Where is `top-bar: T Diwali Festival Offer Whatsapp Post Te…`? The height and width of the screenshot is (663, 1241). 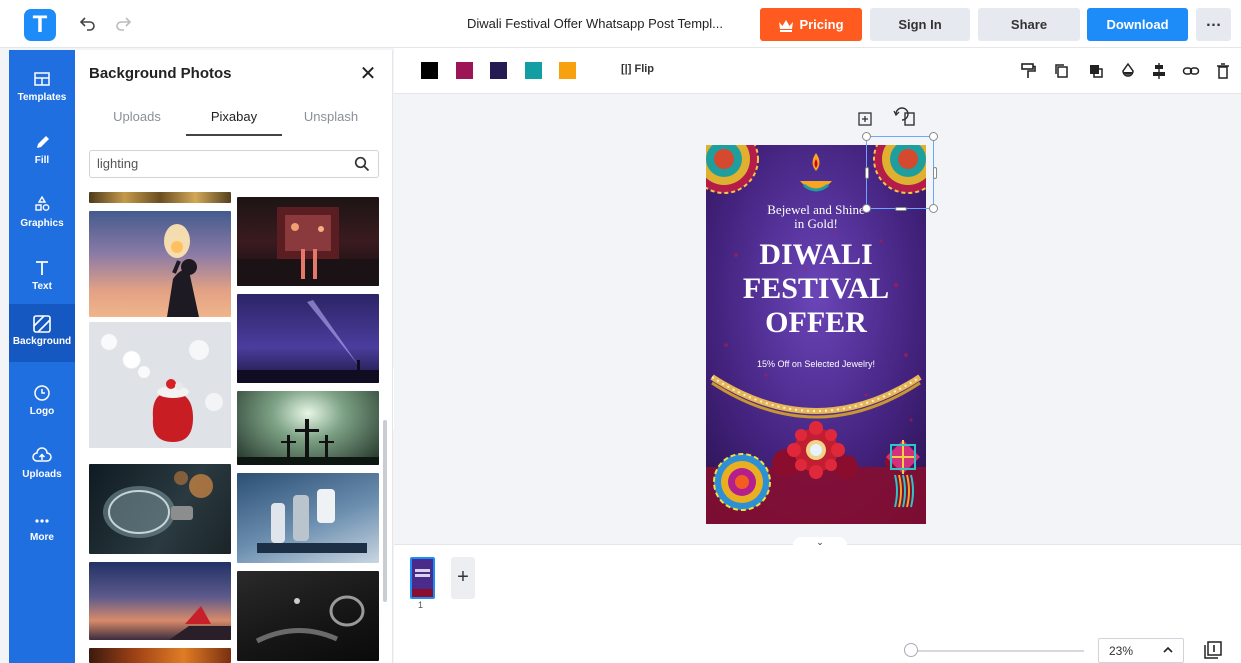 top-bar: T Diwali Festival Offer Whatsapp Post Te… is located at coordinates (620, 24).